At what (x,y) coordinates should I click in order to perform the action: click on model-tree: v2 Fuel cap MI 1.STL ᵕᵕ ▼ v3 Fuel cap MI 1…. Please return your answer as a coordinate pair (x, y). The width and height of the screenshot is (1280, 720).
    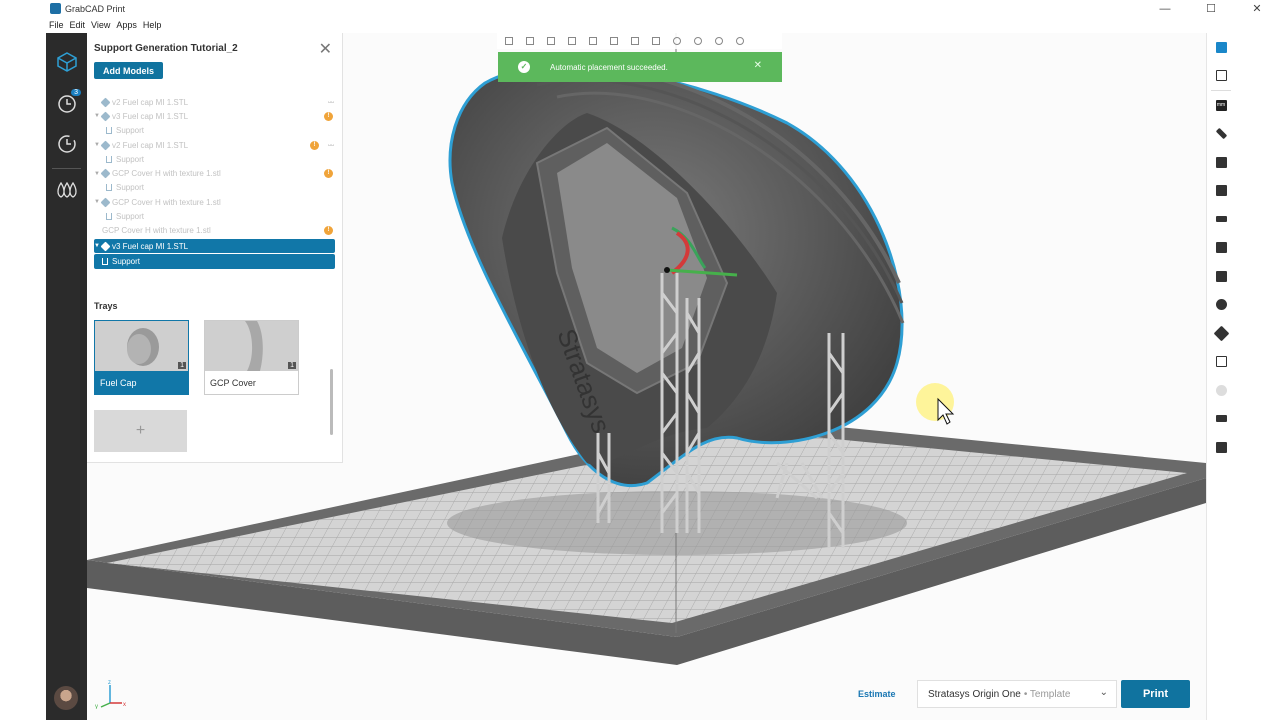
    Looking at the image, I should click on (214, 182).